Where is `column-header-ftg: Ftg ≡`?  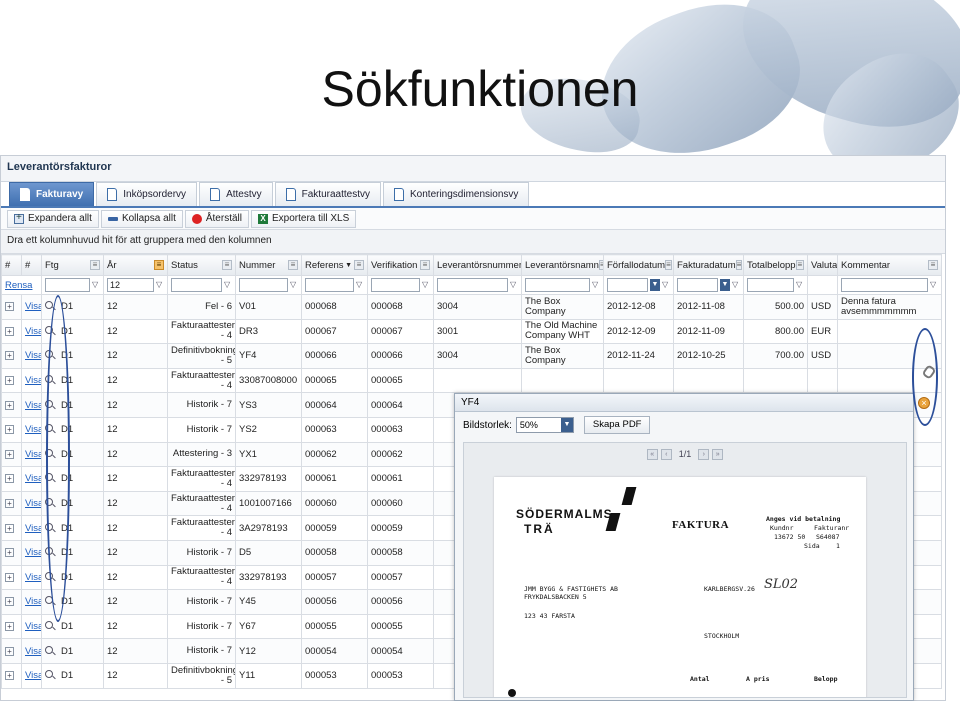
column-header-ftg: Ftg ≡ is located at coordinates (72, 265).